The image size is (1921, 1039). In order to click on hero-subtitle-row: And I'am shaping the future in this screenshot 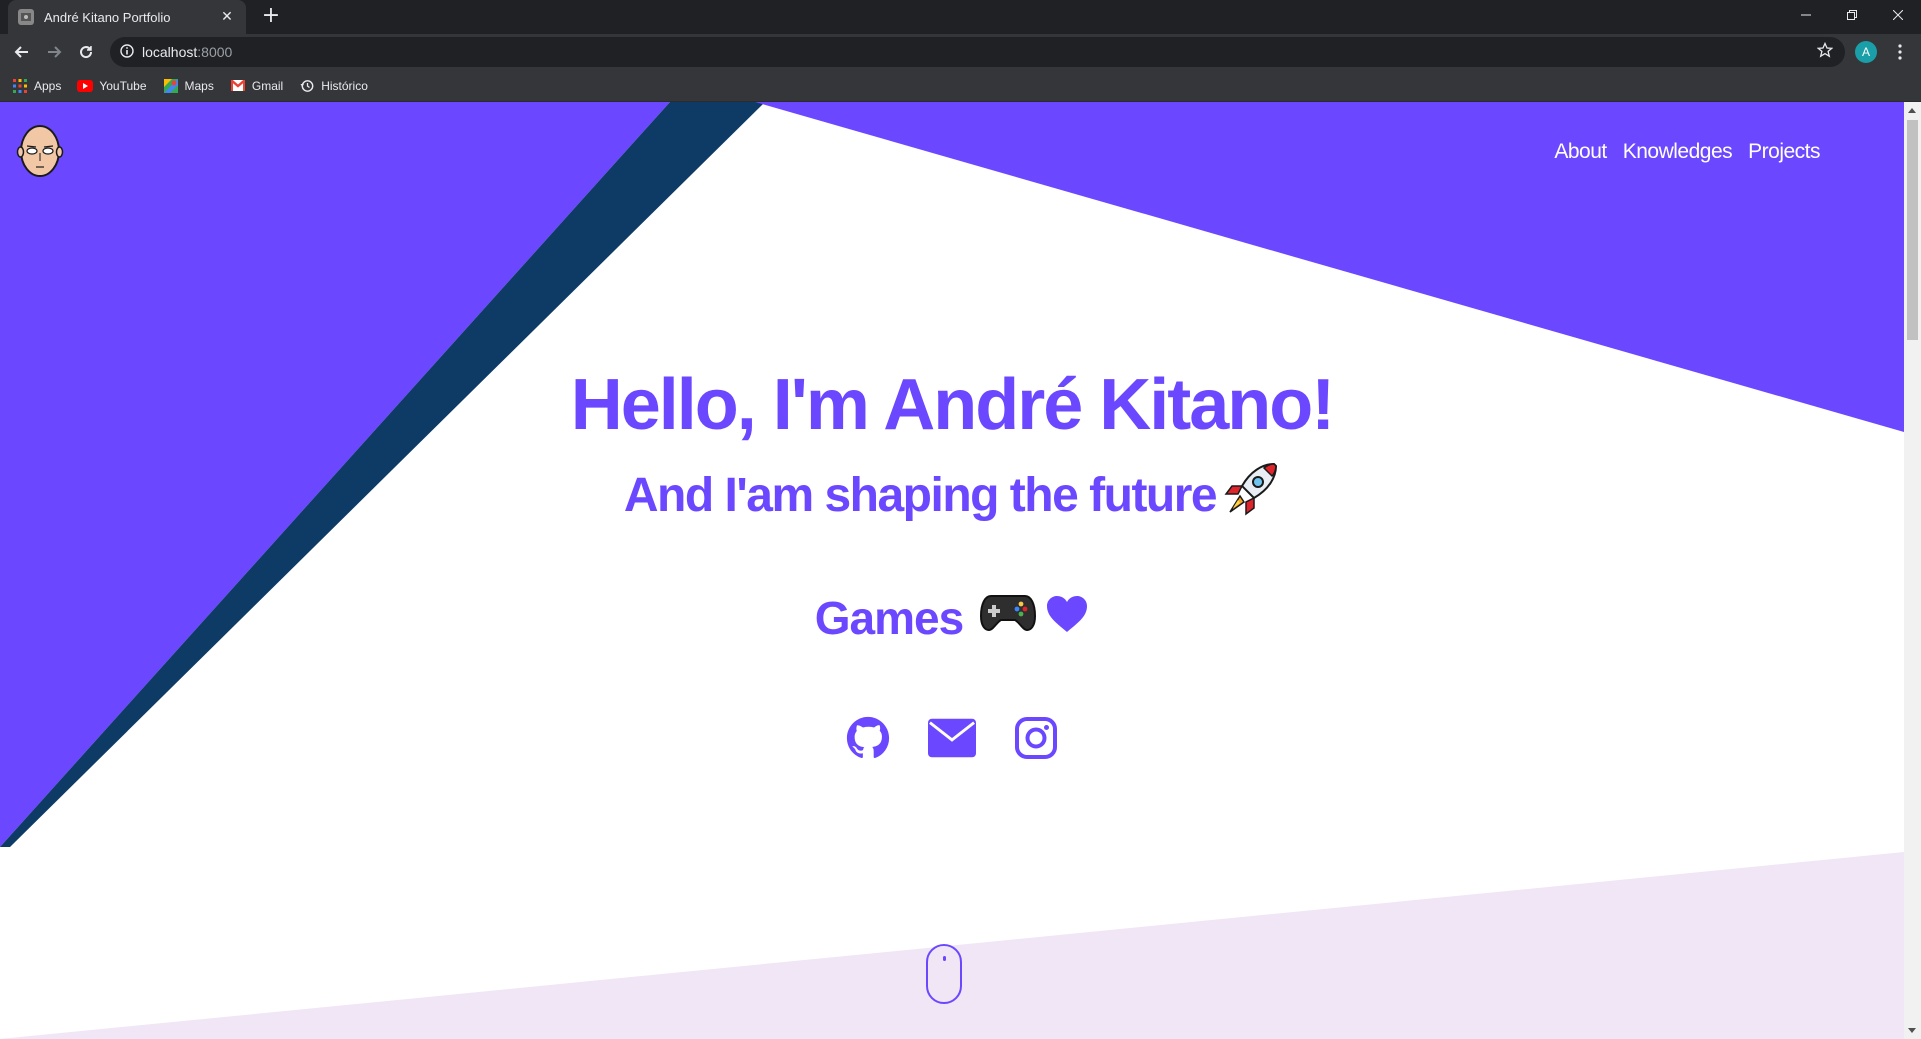, I will do `click(952, 495)`.